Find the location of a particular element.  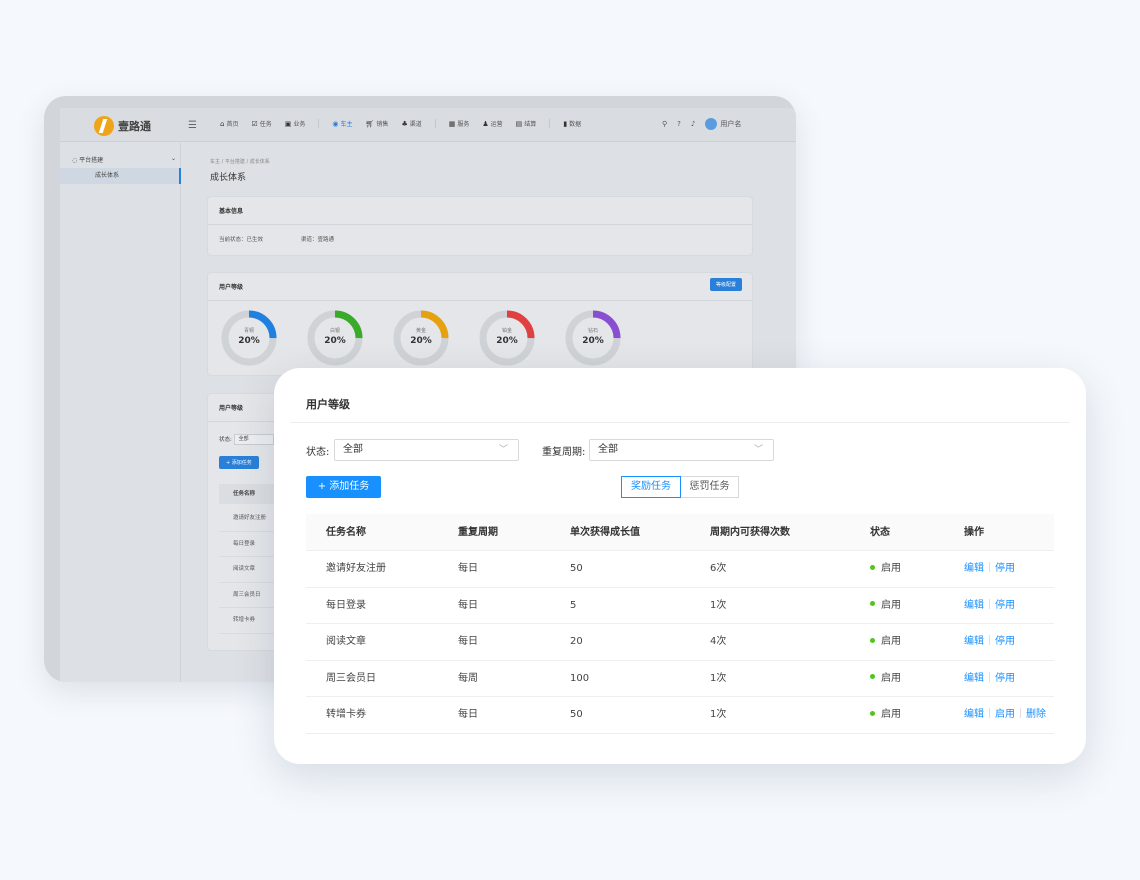

status-select: 全部 ﹀ is located at coordinates (426, 450).